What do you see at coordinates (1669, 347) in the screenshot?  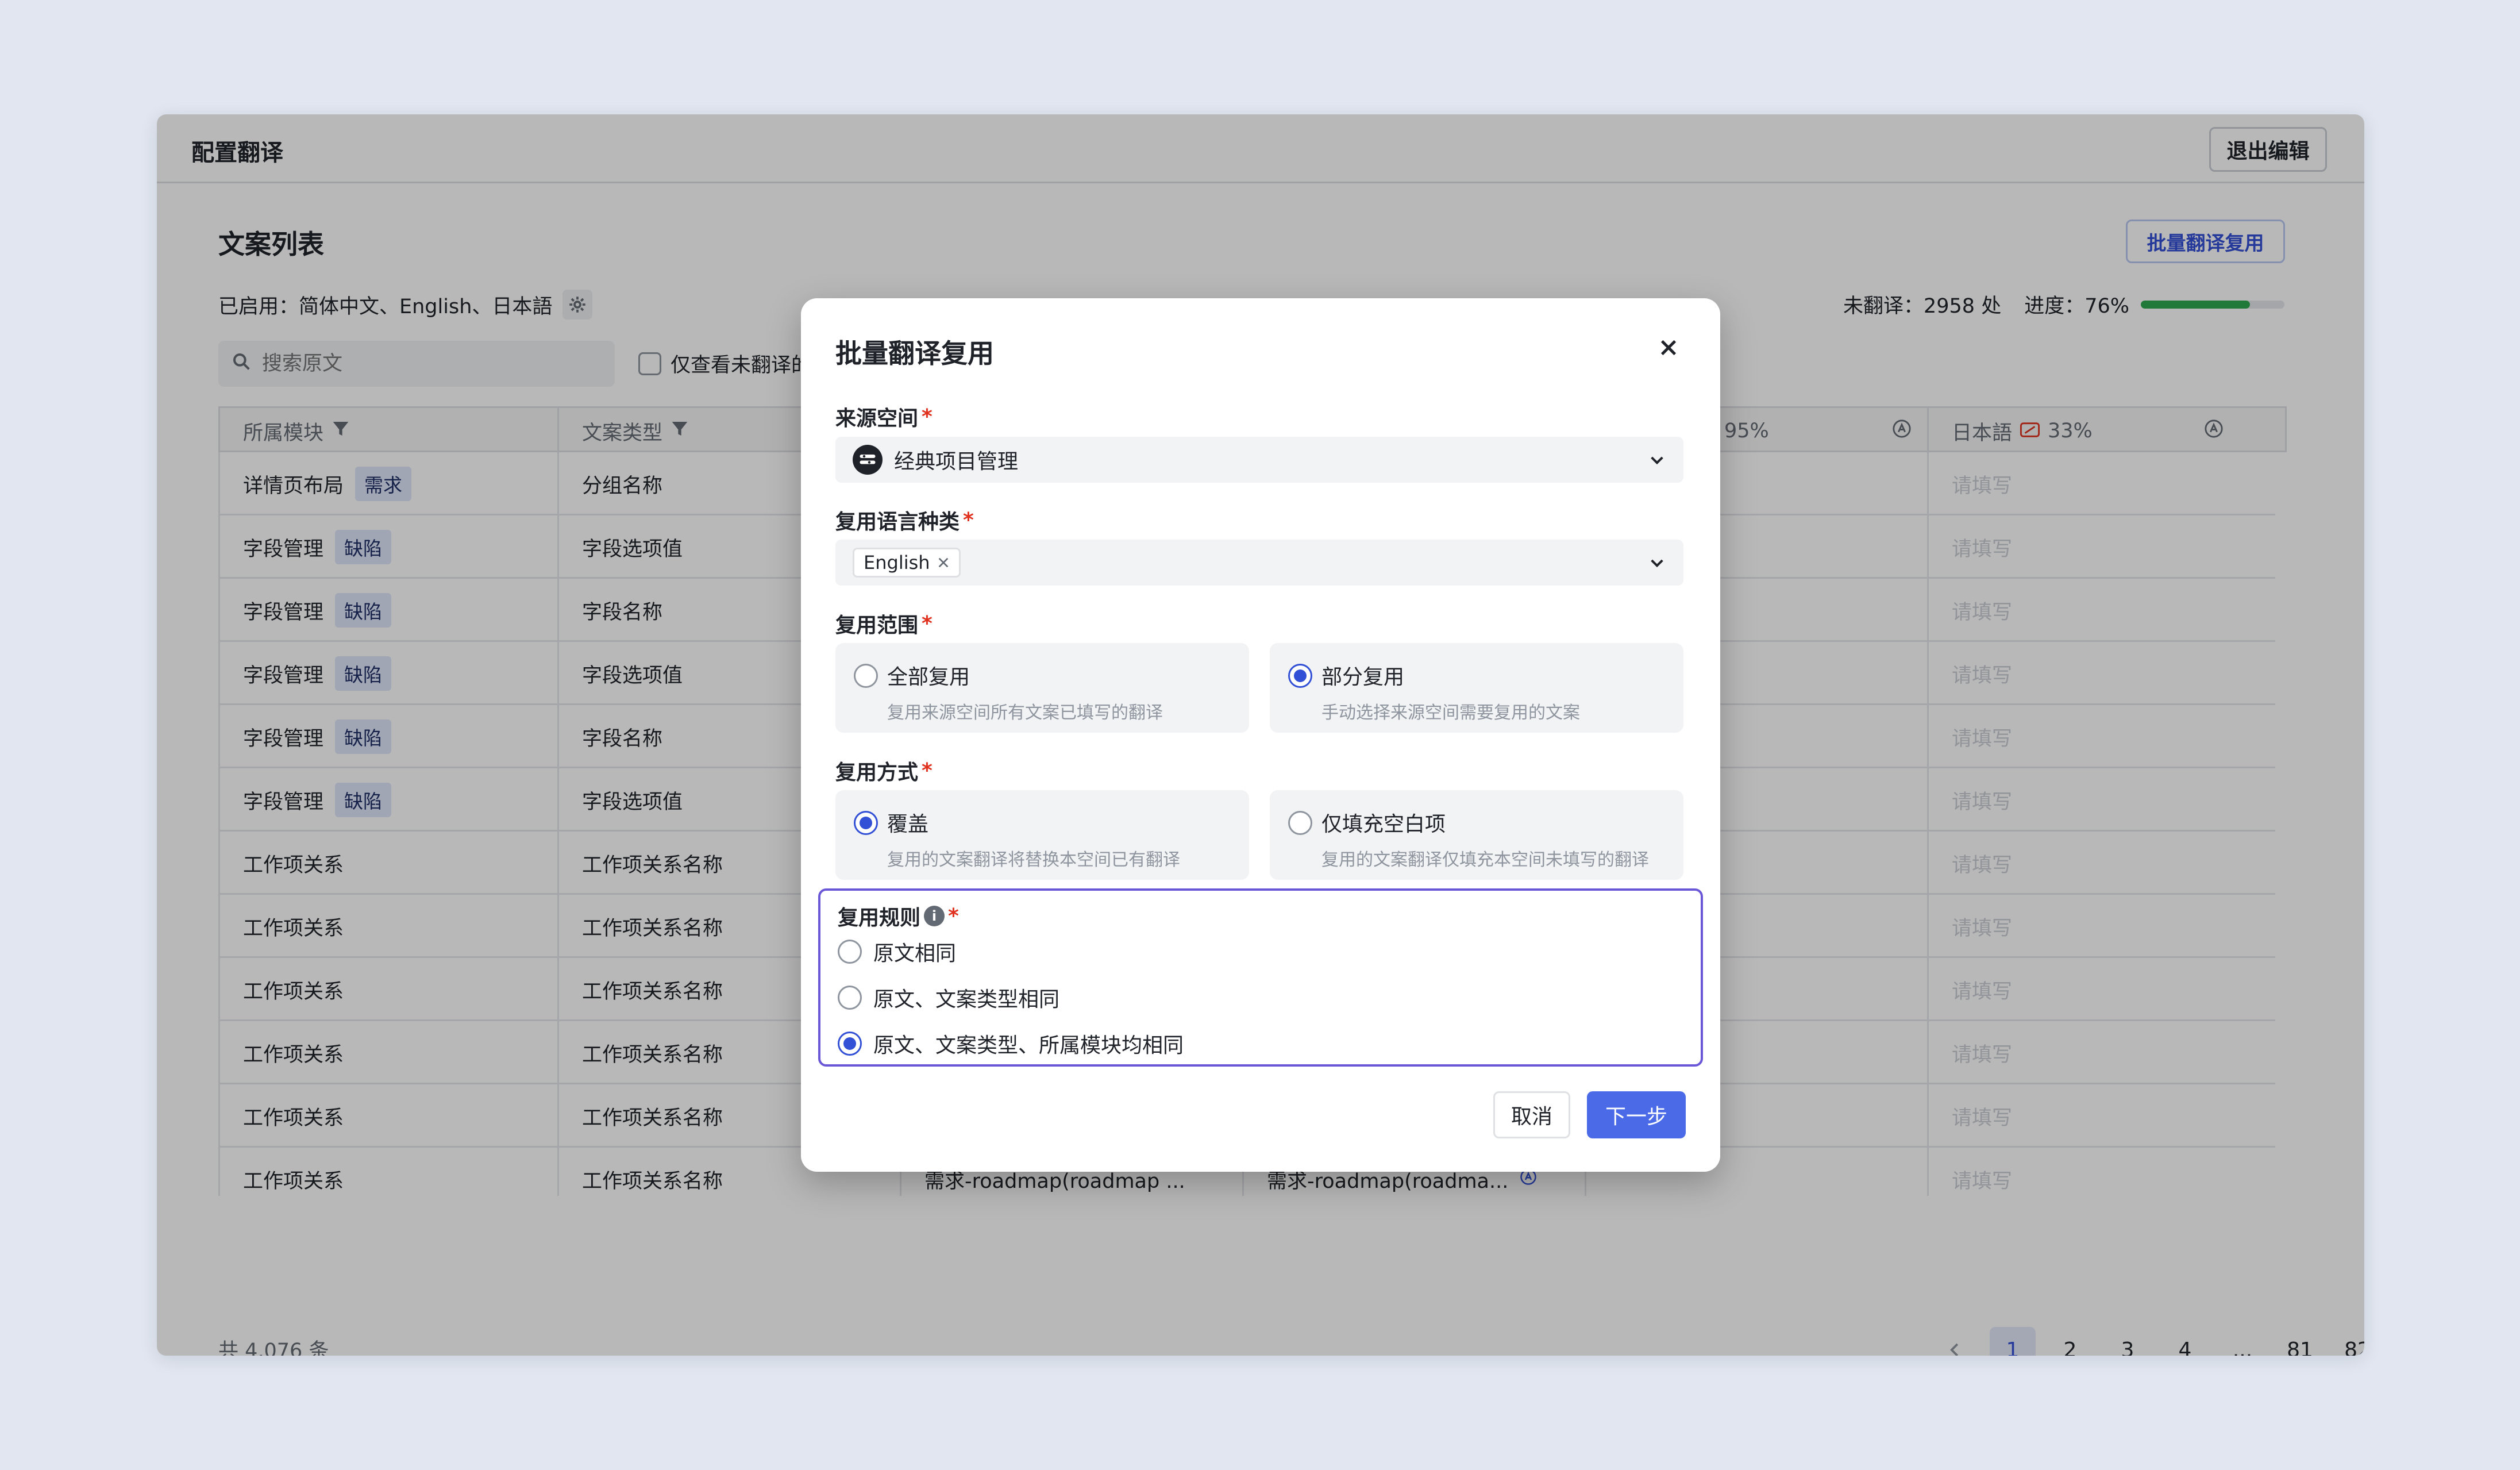 I see `close-icon` at bounding box center [1669, 347].